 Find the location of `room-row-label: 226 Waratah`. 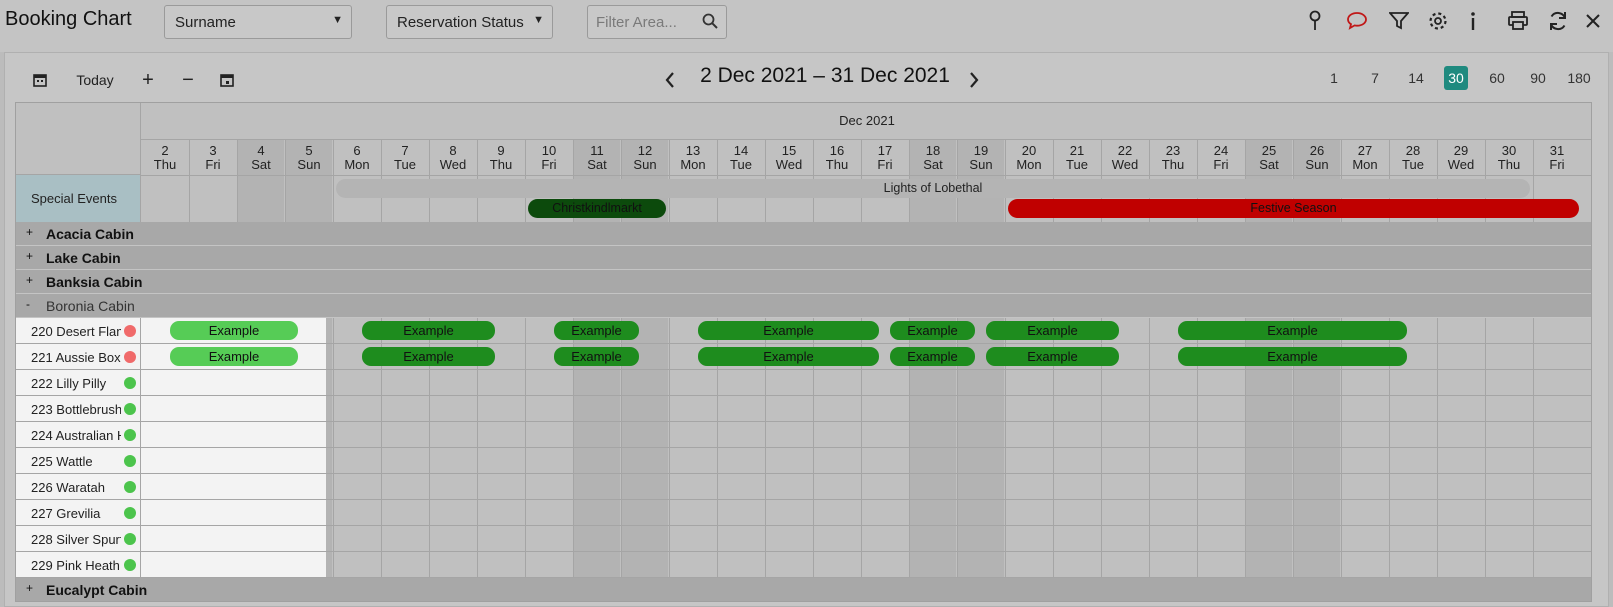

room-row-label: 226 Waratah is located at coordinates (78, 487).